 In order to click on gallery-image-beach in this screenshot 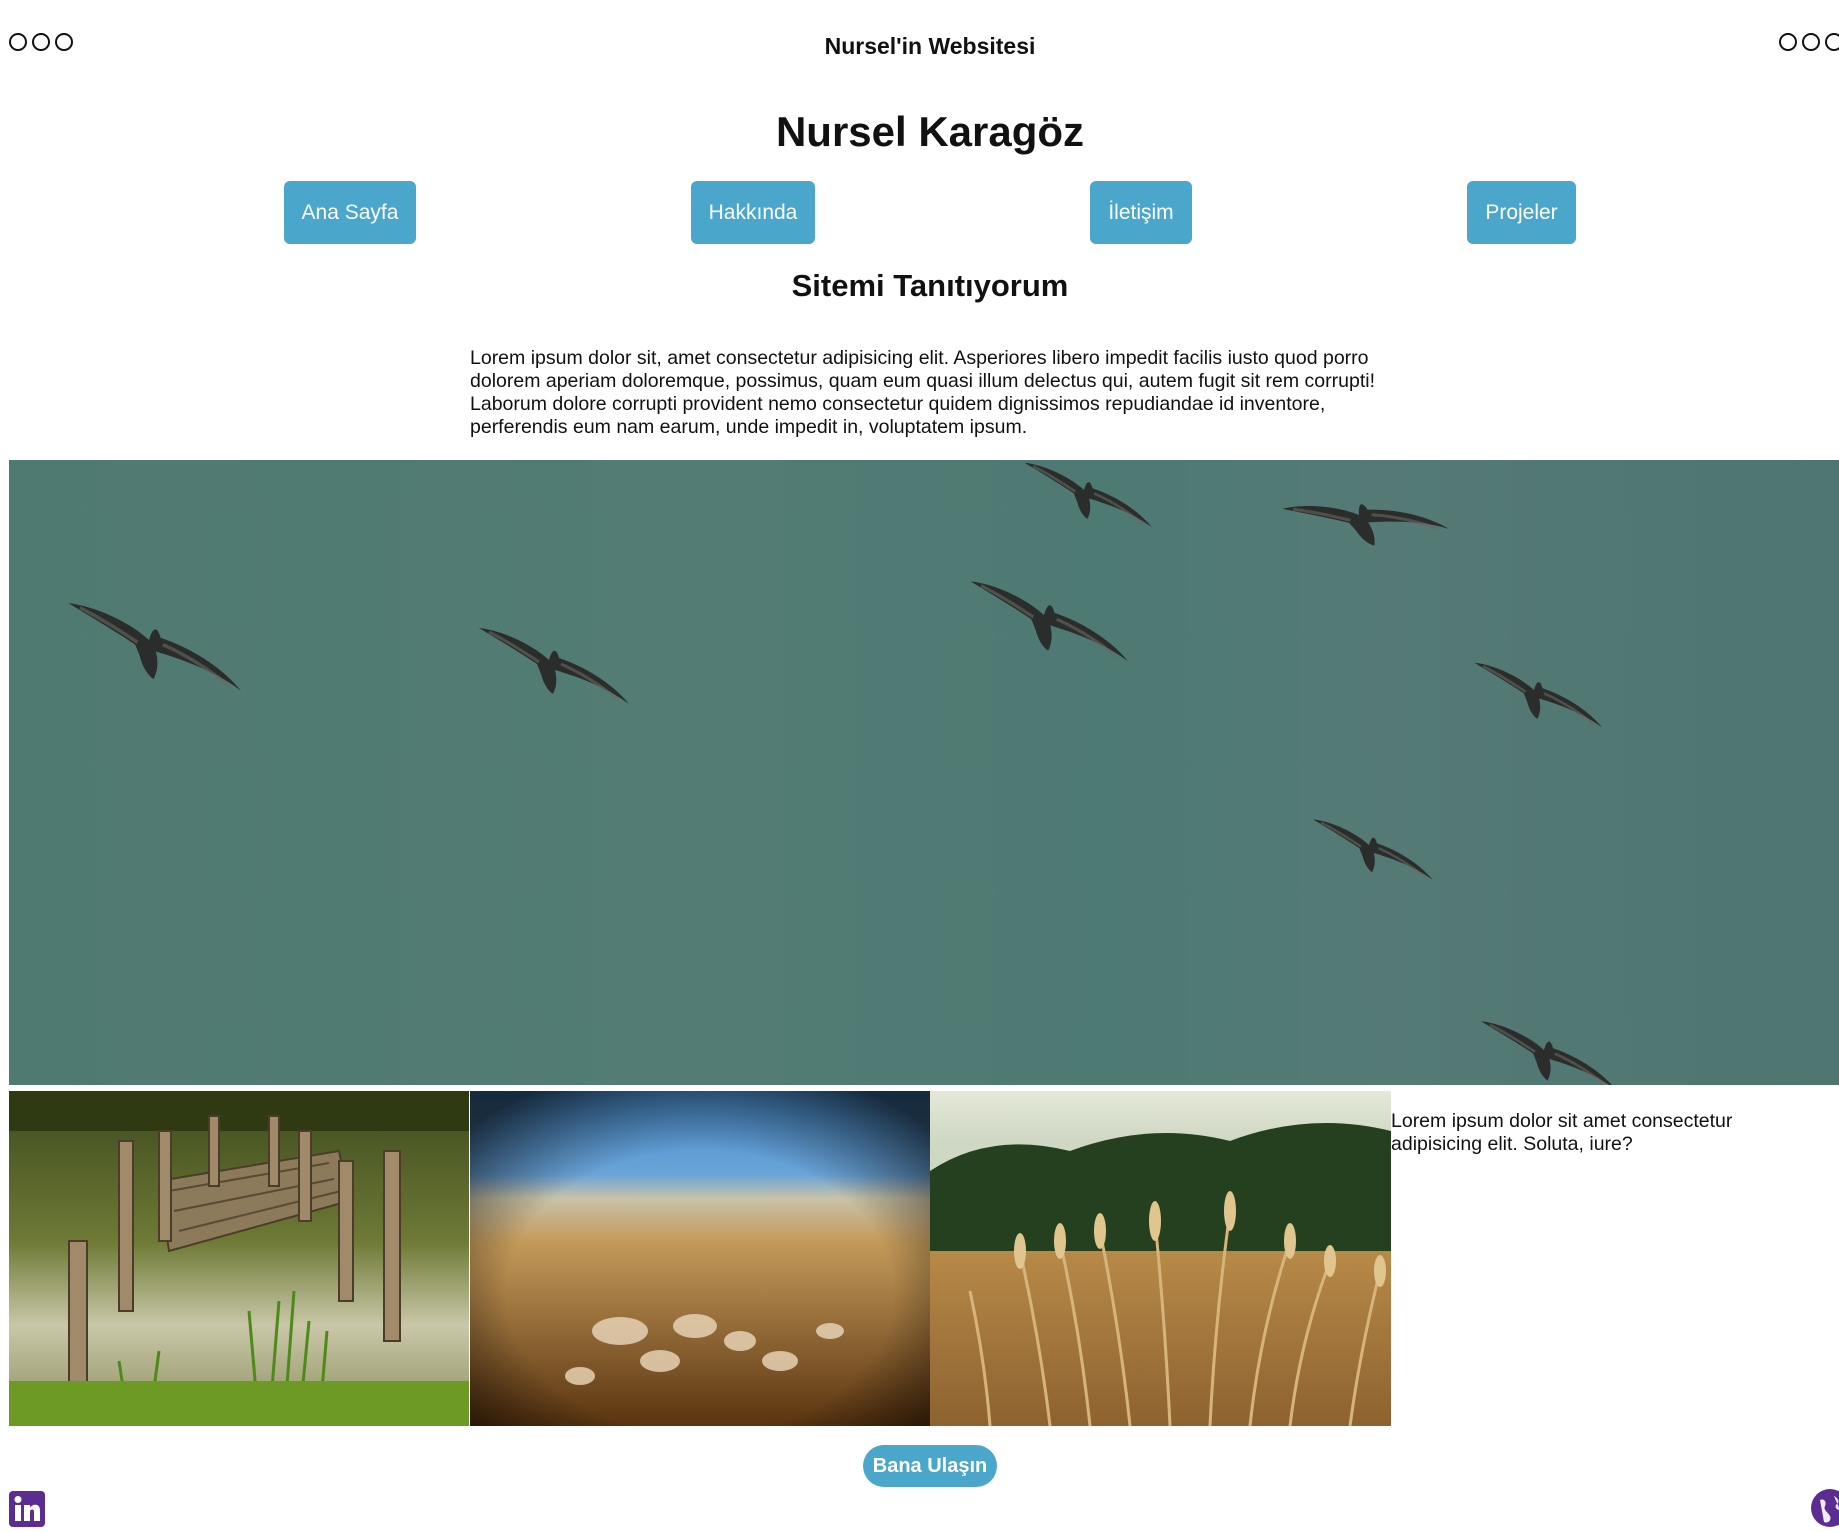, I will do `click(700, 1258)`.